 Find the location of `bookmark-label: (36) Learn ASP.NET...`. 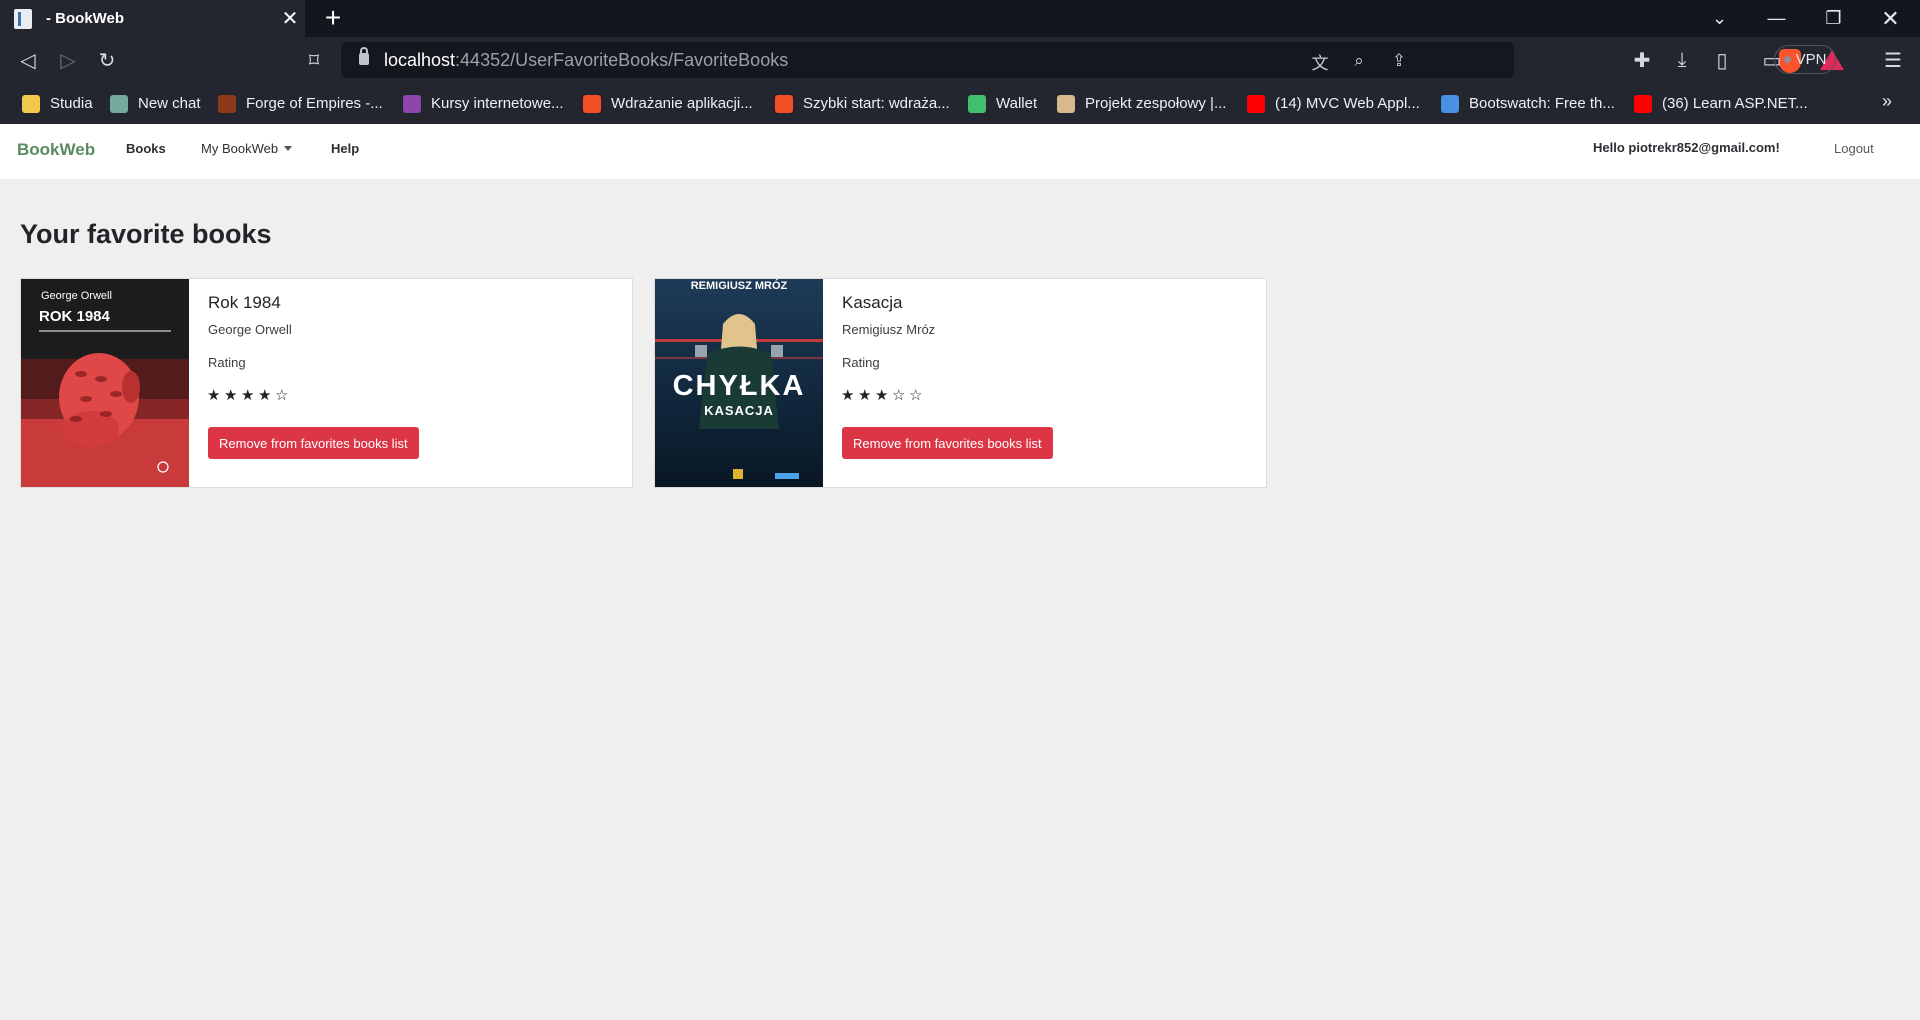

bookmark-label: (36) Learn ASP.NET... is located at coordinates (1735, 103).